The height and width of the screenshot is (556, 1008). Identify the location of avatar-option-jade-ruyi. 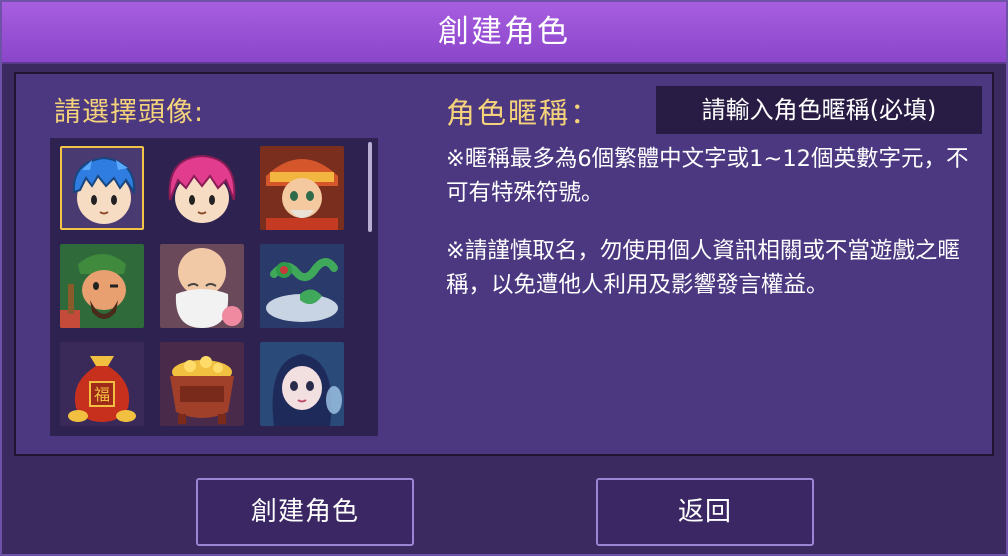
(302, 286).